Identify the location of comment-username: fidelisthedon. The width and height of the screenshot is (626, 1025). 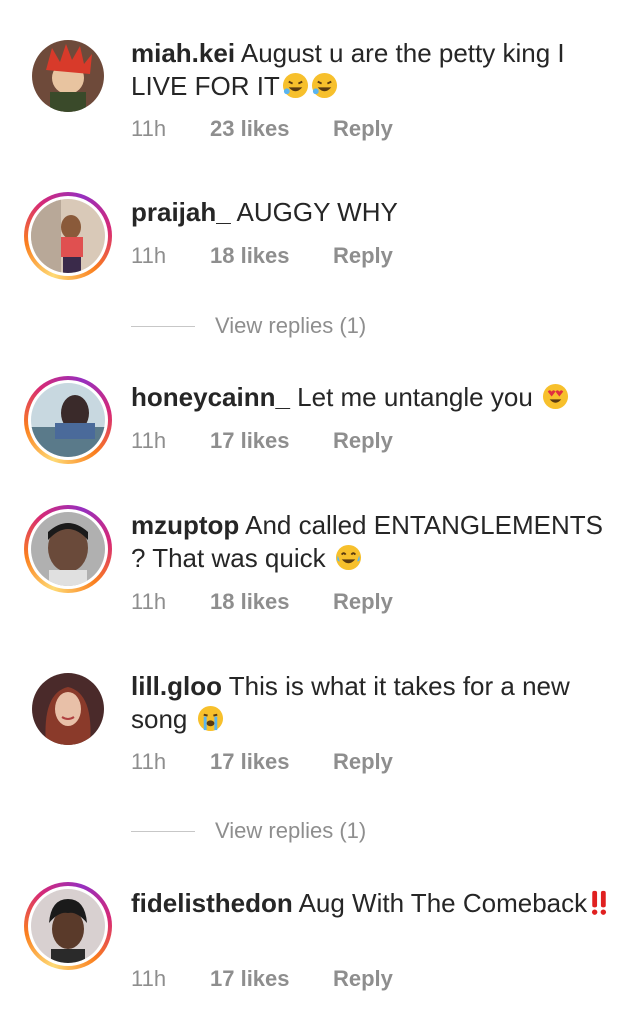
(212, 903).